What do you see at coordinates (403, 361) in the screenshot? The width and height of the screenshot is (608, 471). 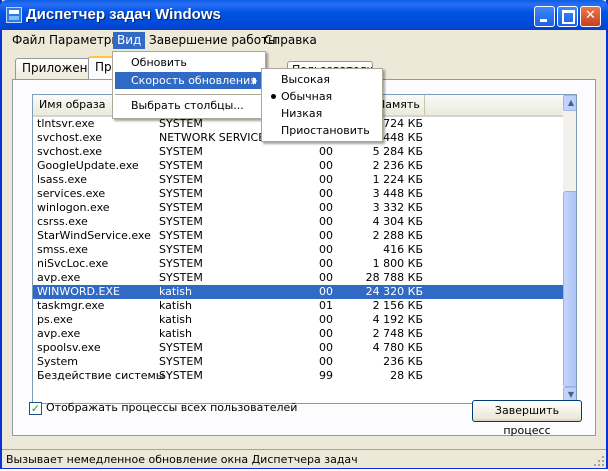 I see `process-memory: 236 КБ` at bounding box center [403, 361].